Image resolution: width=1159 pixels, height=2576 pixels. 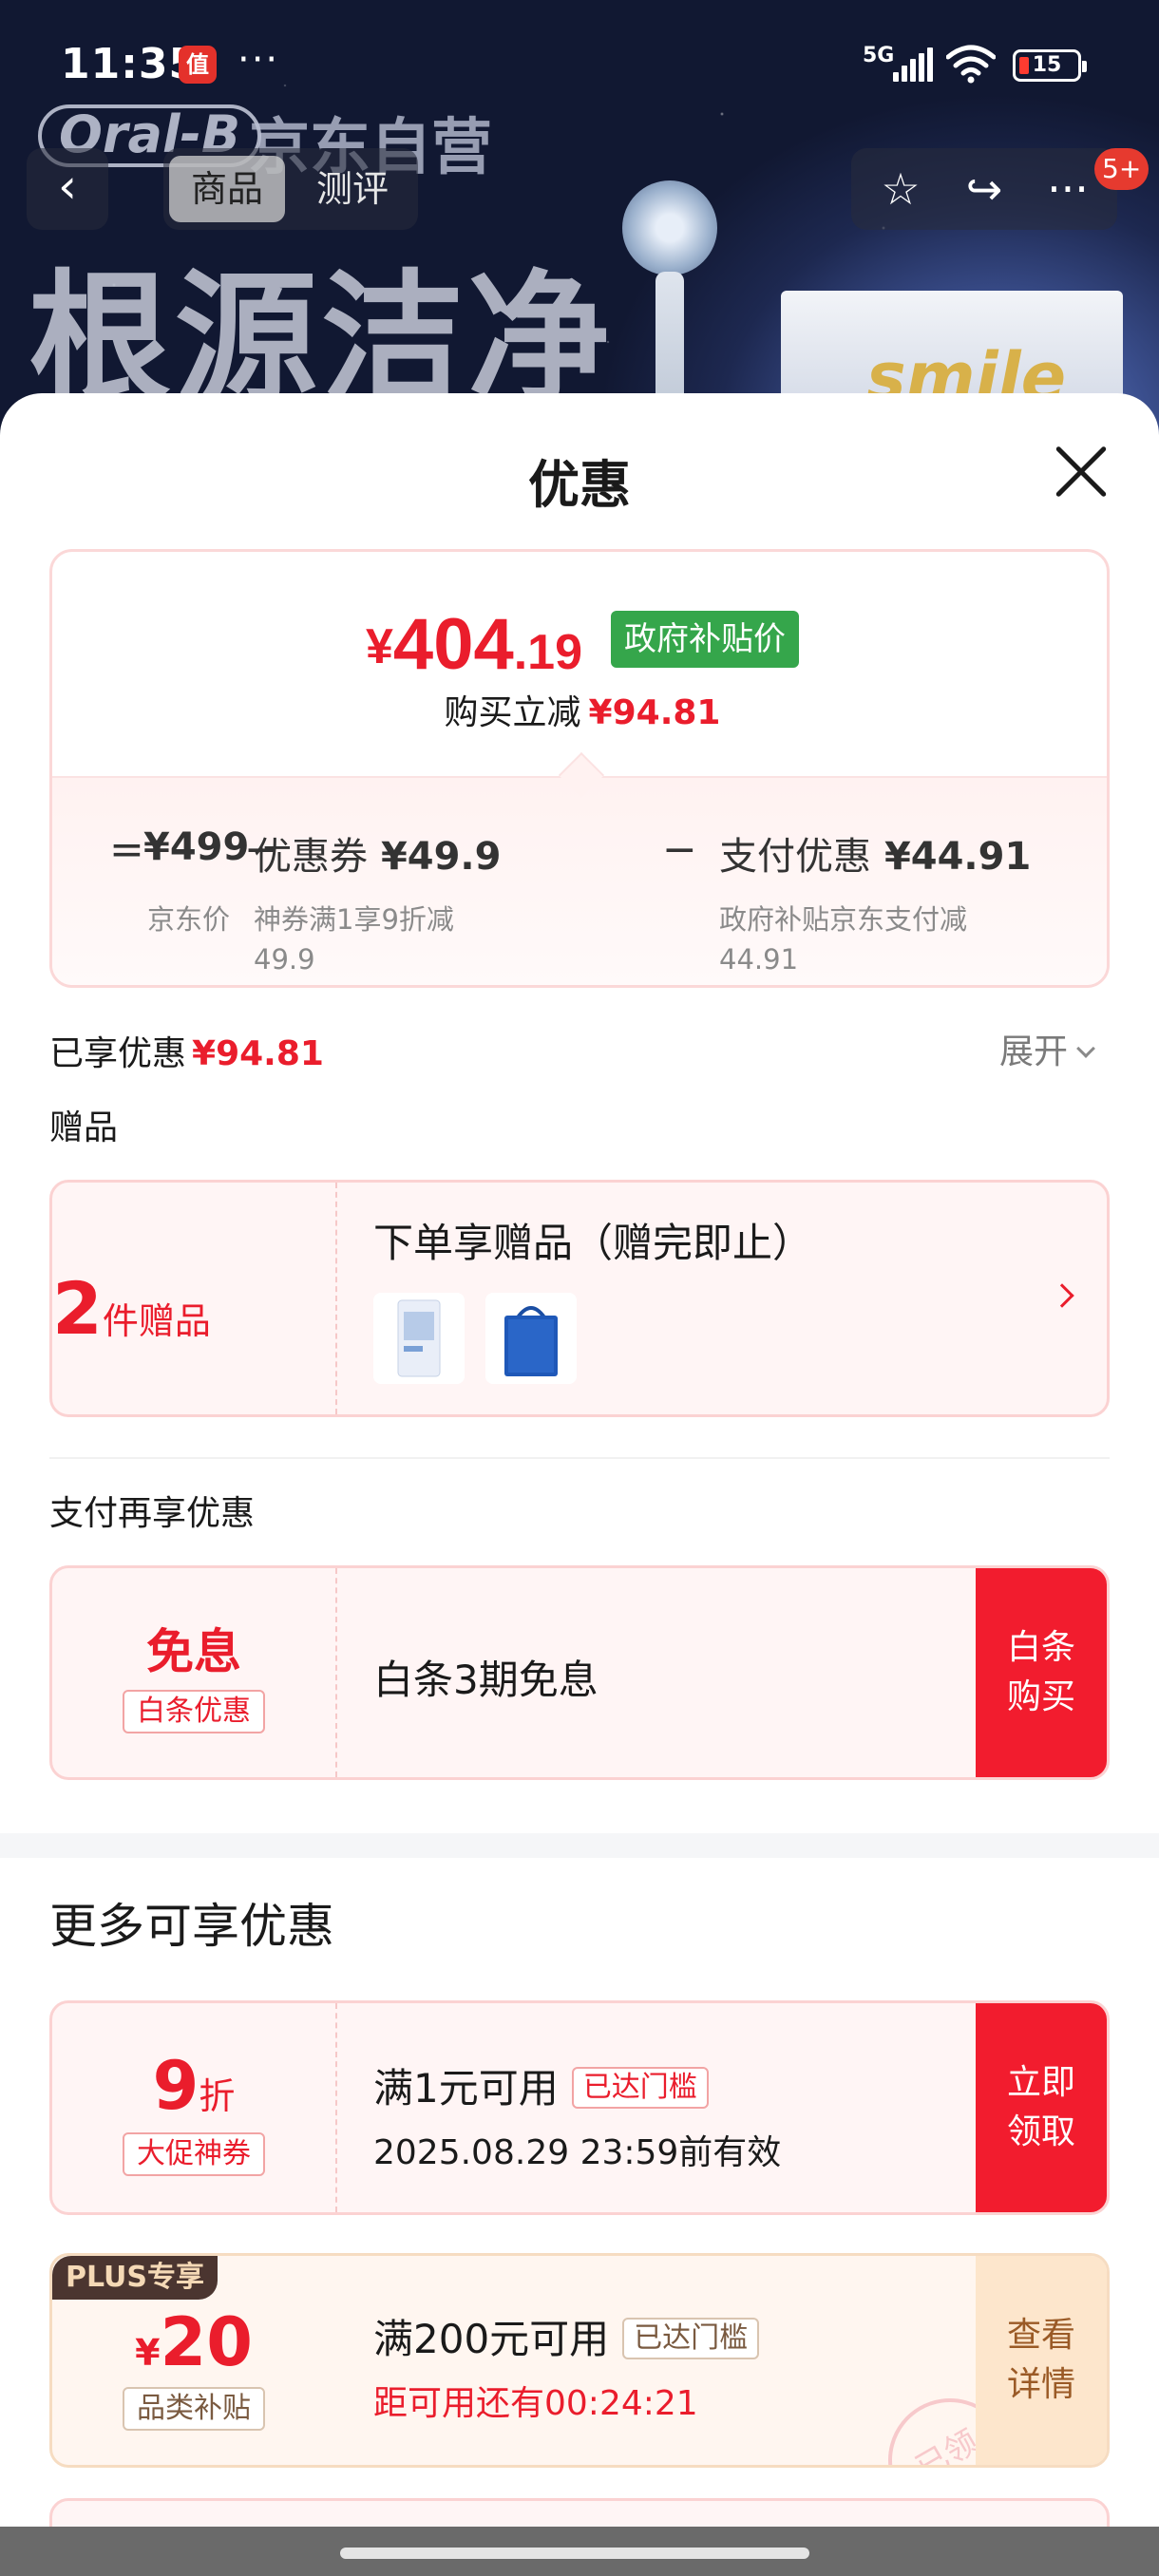 What do you see at coordinates (574, 2553) in the screenshot?
I see `home-indicator` at bounding box center [574, 2553].